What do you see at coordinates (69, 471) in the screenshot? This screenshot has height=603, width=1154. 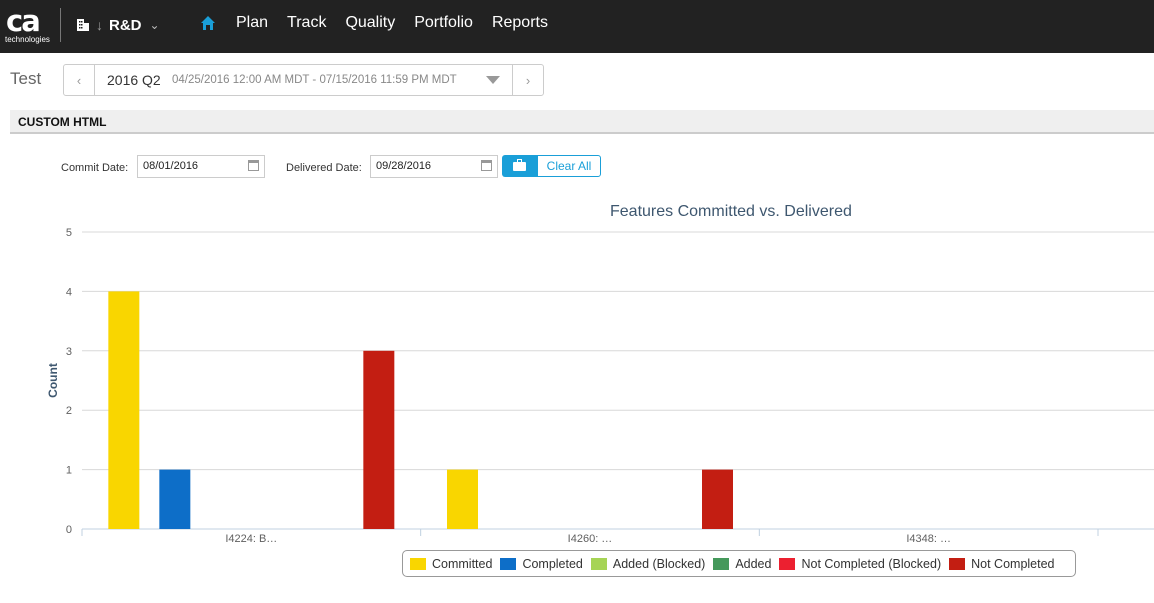 I see `y-tick-label: 1` at bounding box center [69, 471].